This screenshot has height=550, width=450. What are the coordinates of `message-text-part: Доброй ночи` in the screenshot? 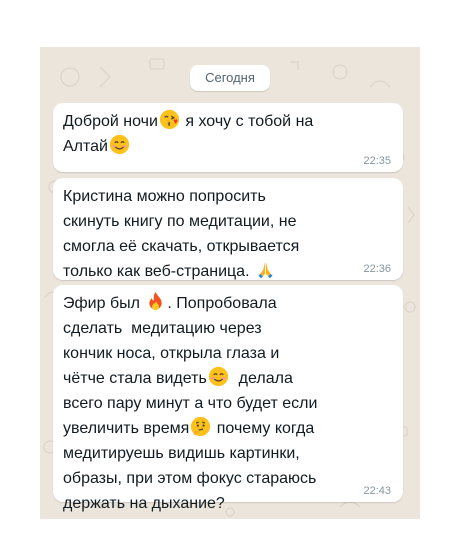 It's located at (110, 121).